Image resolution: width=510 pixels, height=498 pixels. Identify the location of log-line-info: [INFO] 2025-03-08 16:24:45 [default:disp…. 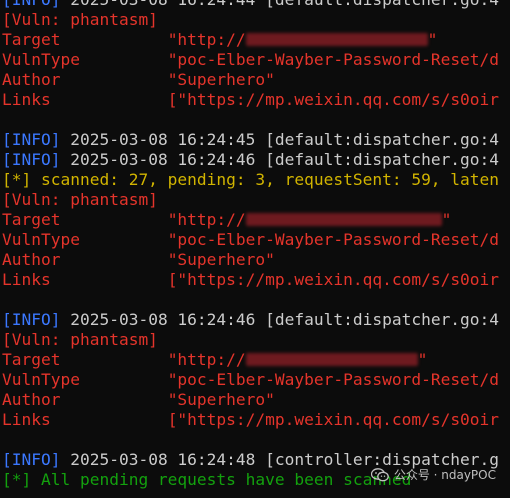
(256, 140).